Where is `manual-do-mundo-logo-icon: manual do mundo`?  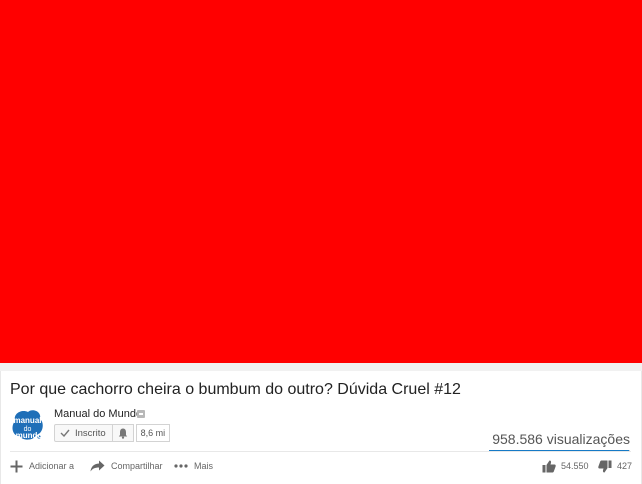
manual-do-mundo-logo-icon: manual do mundo is located at coordinates (27, 425).